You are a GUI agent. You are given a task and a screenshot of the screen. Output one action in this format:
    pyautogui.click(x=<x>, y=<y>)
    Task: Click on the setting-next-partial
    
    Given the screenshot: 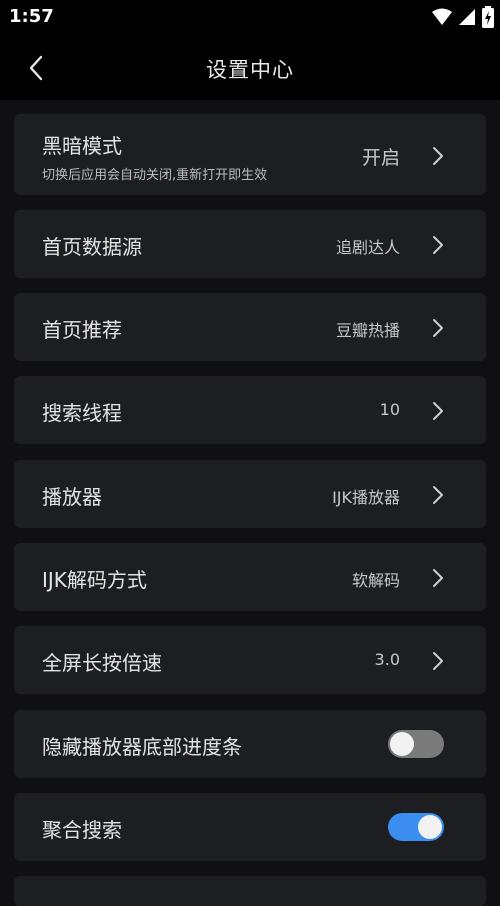 What is the action you would take?
    pyautogui.click(x=250, y=891)
    